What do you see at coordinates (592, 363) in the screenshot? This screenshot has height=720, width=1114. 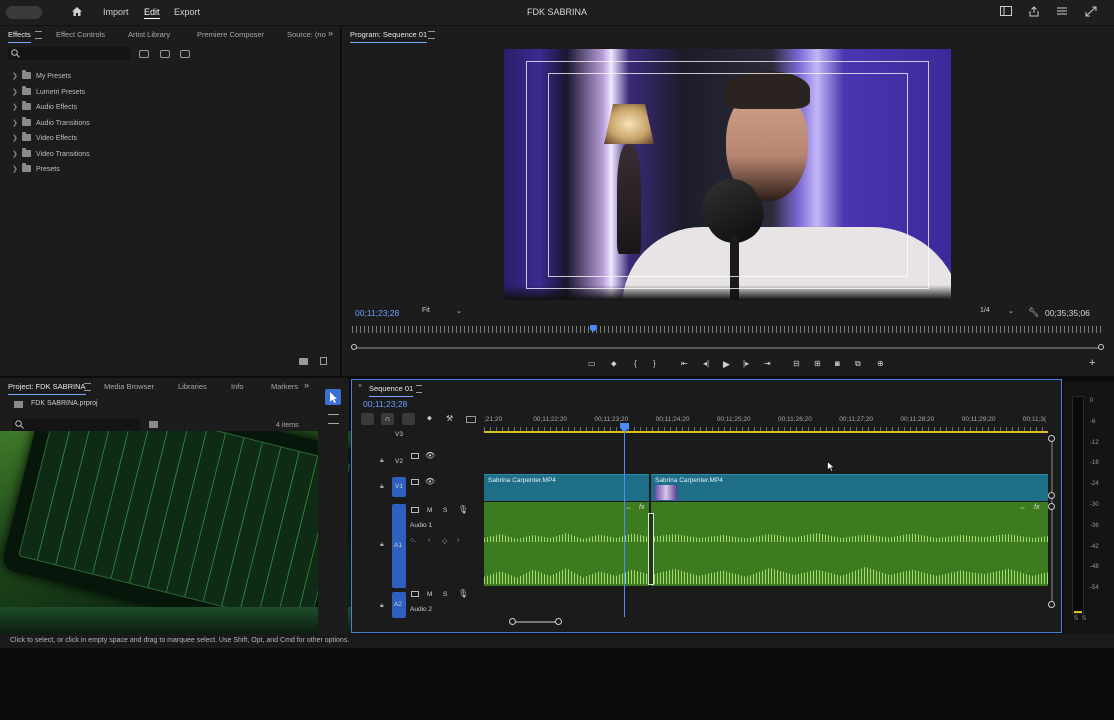 I see `add-marker-icon: ▭` at bounding box center [592, 363].